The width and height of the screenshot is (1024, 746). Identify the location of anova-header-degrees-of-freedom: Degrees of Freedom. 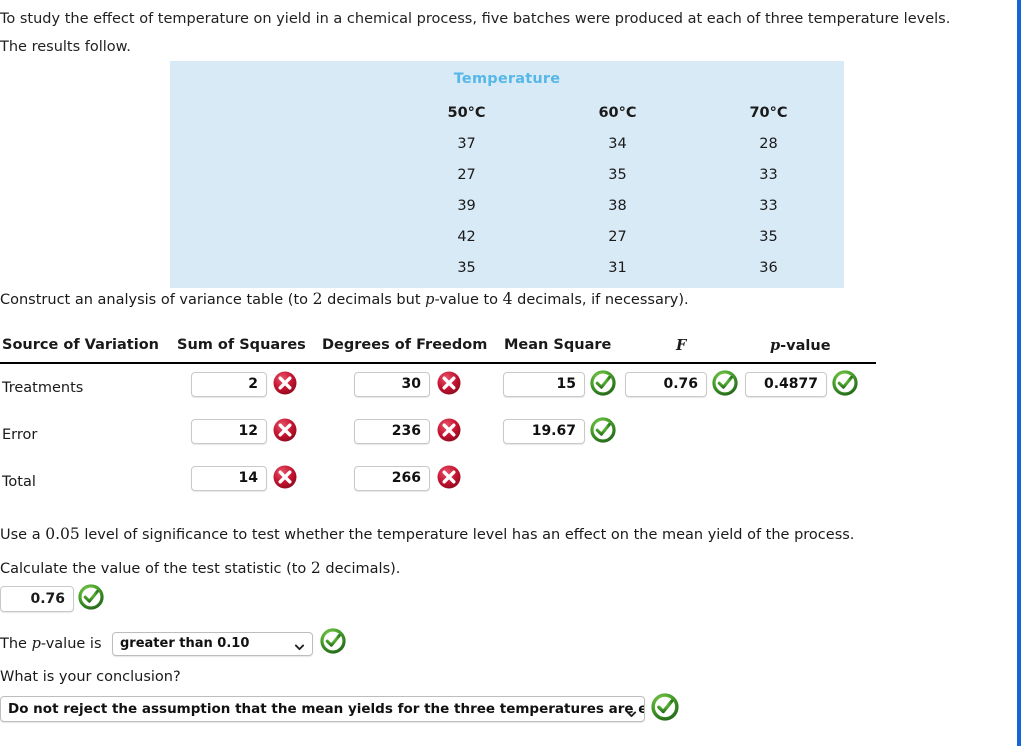
(405, 345).